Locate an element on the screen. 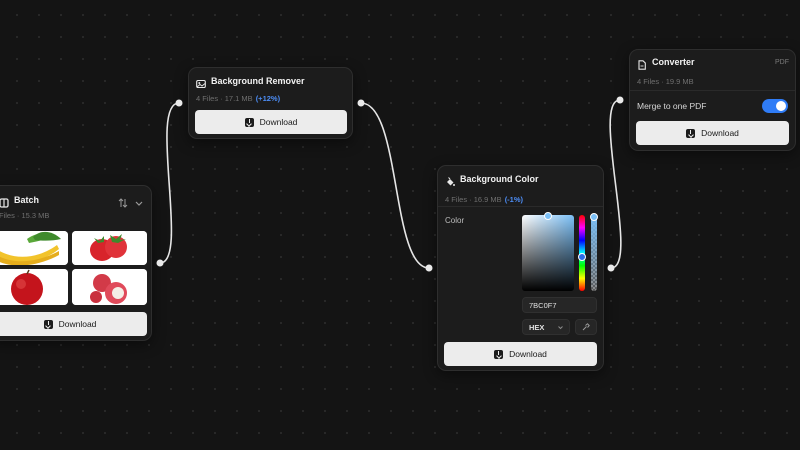 This screenshot has height=450, width=800. converter-size: 4 Files · 19.9 MB is located at coordinates (665, 81).